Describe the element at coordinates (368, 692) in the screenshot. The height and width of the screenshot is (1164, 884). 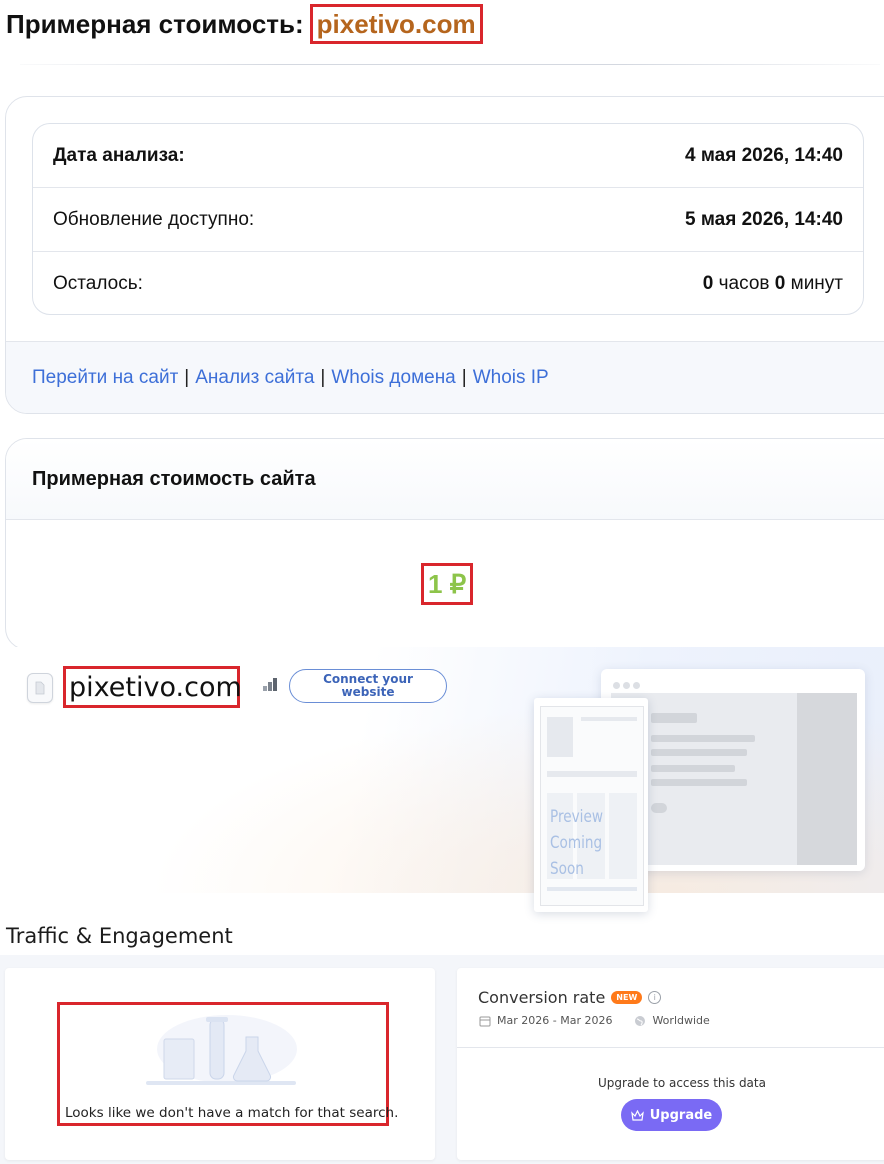
I see `connect-line-2: website` at that location.